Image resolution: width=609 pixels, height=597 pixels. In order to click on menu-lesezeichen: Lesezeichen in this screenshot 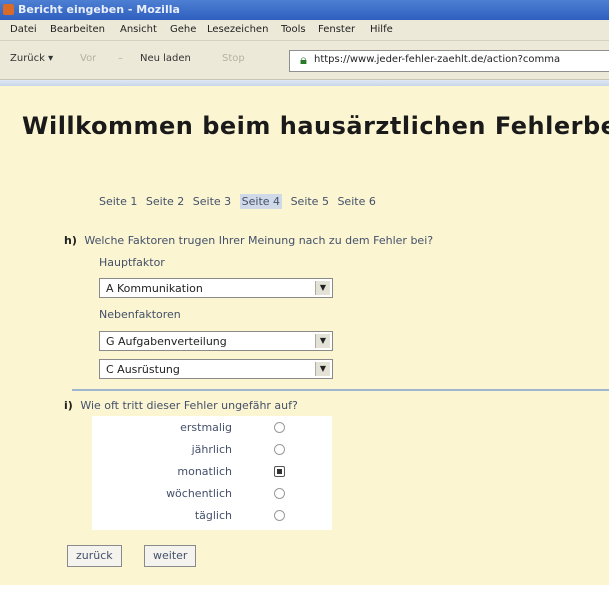, I will do `click(237, 29)`.